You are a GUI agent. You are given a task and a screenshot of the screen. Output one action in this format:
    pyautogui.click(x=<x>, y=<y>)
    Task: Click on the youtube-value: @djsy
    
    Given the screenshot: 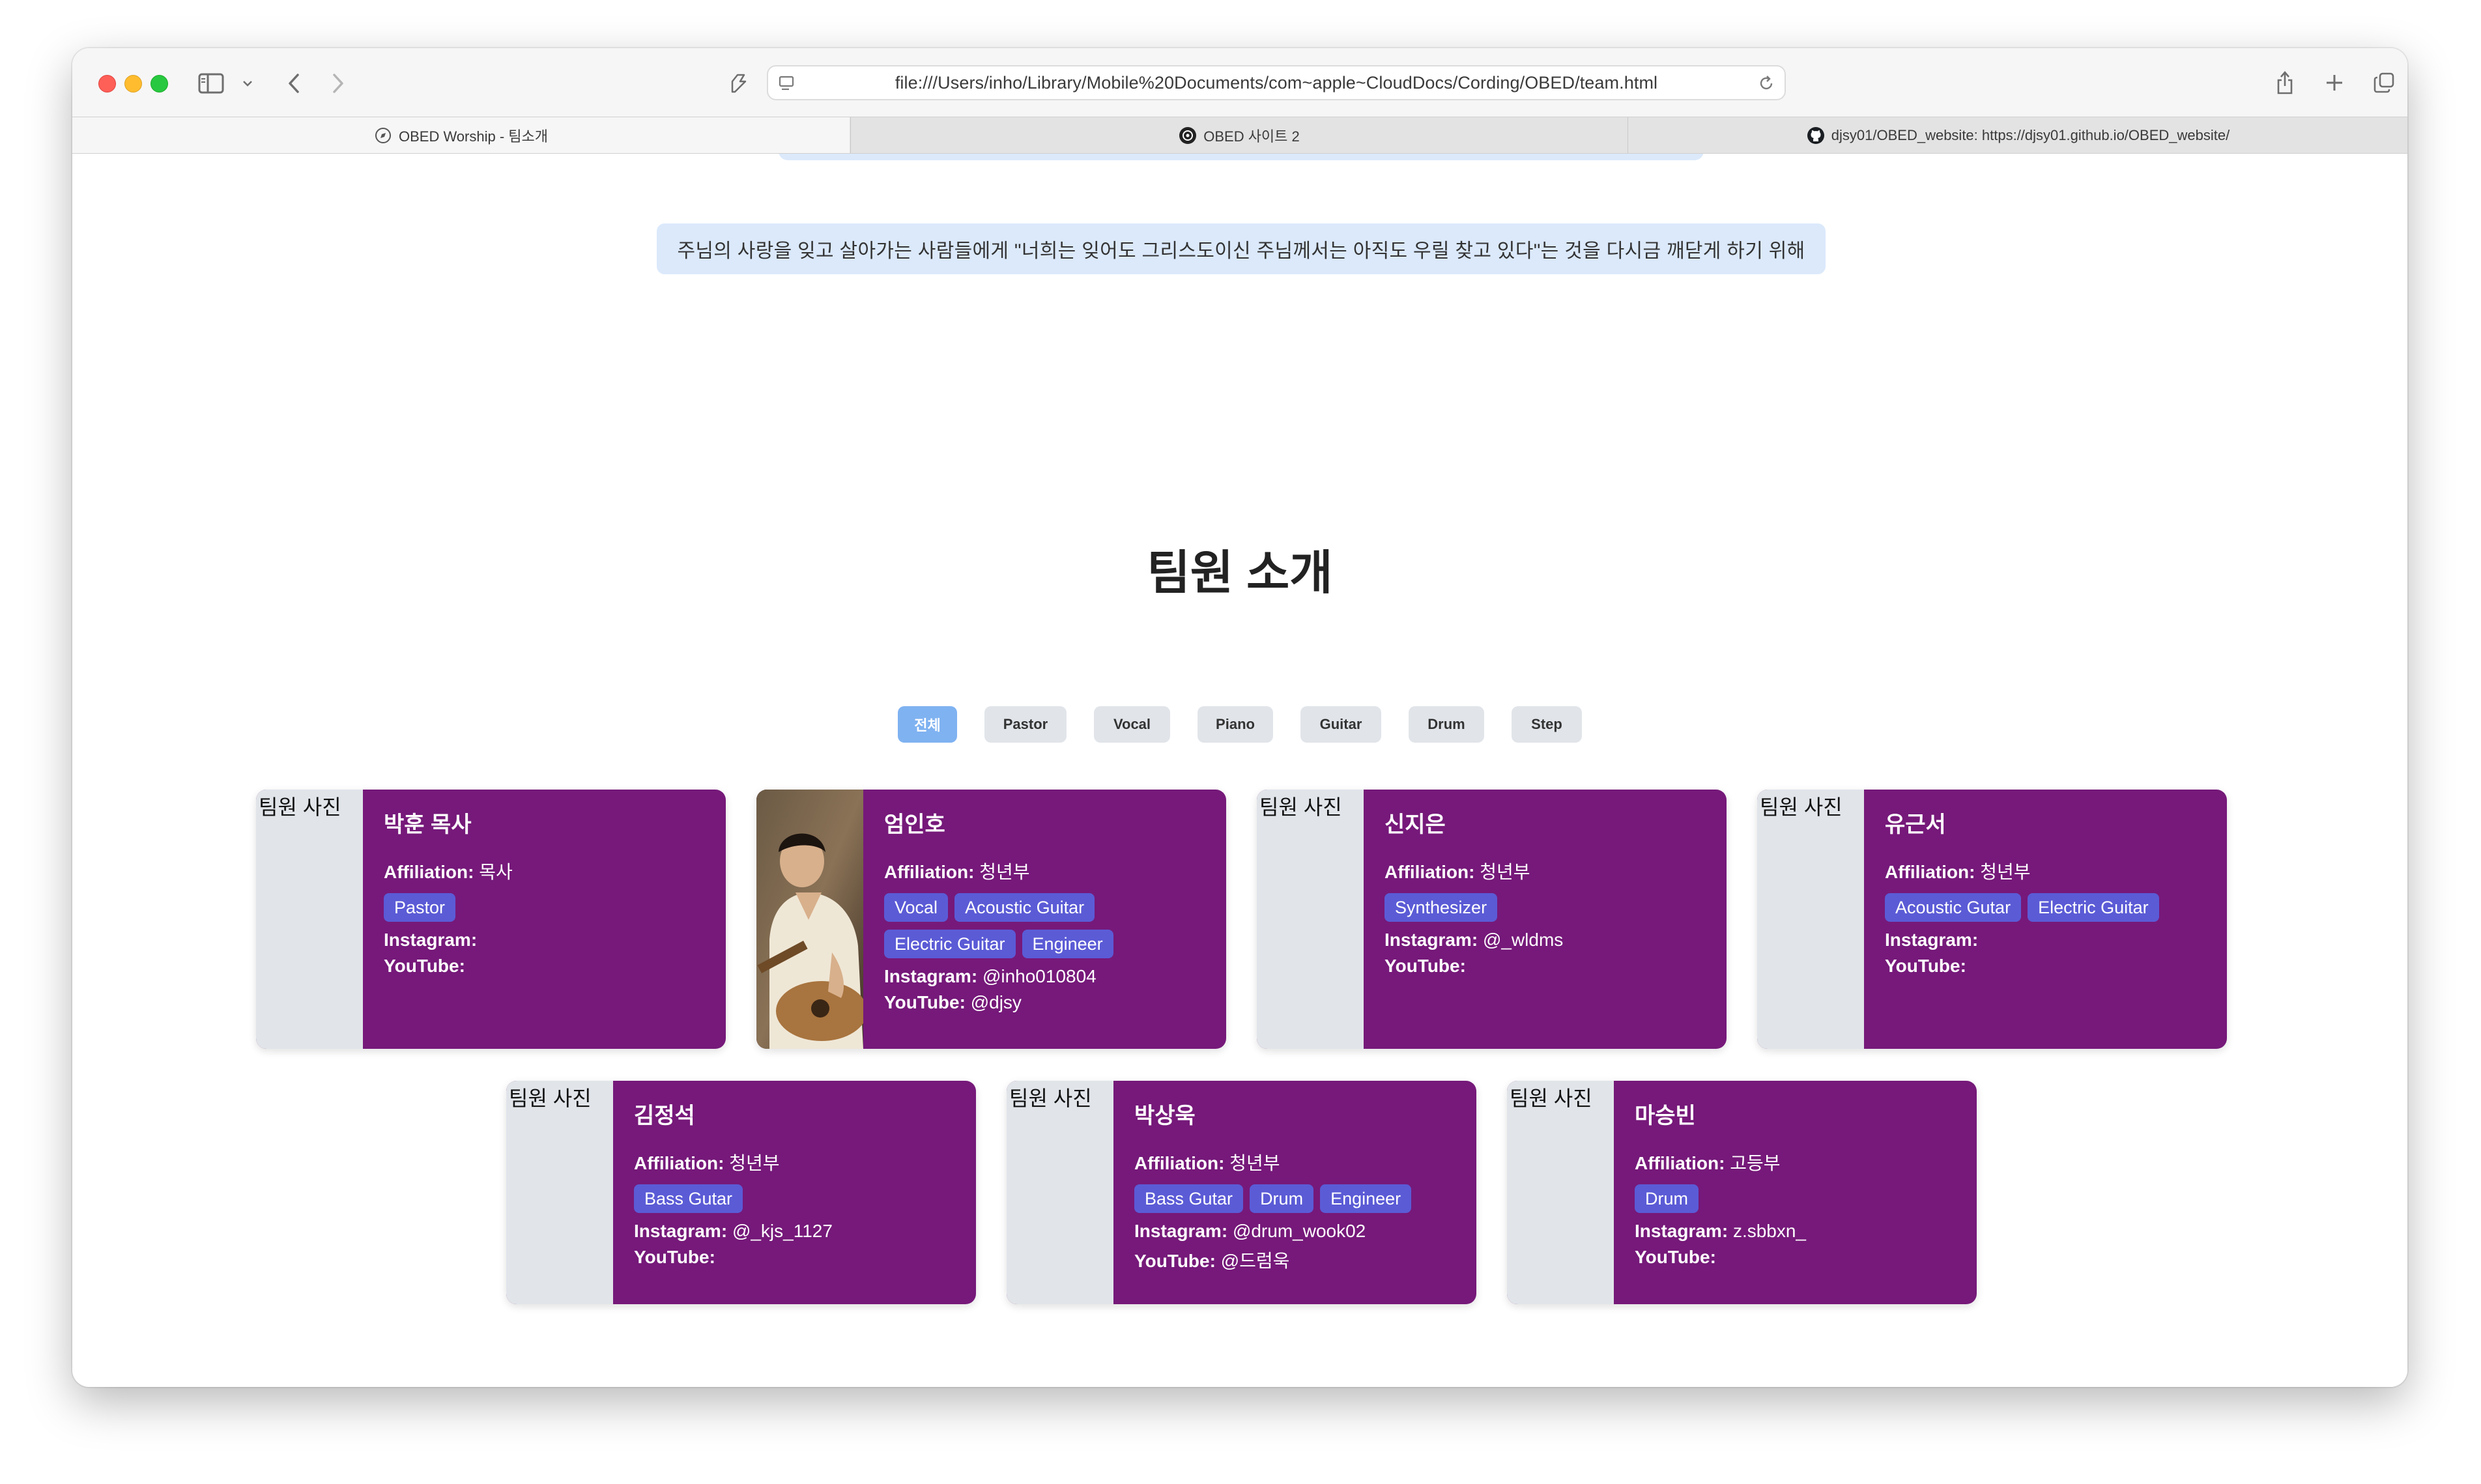 What is the action you would take?
    pyautogui.click(x=997, y=1002)
    